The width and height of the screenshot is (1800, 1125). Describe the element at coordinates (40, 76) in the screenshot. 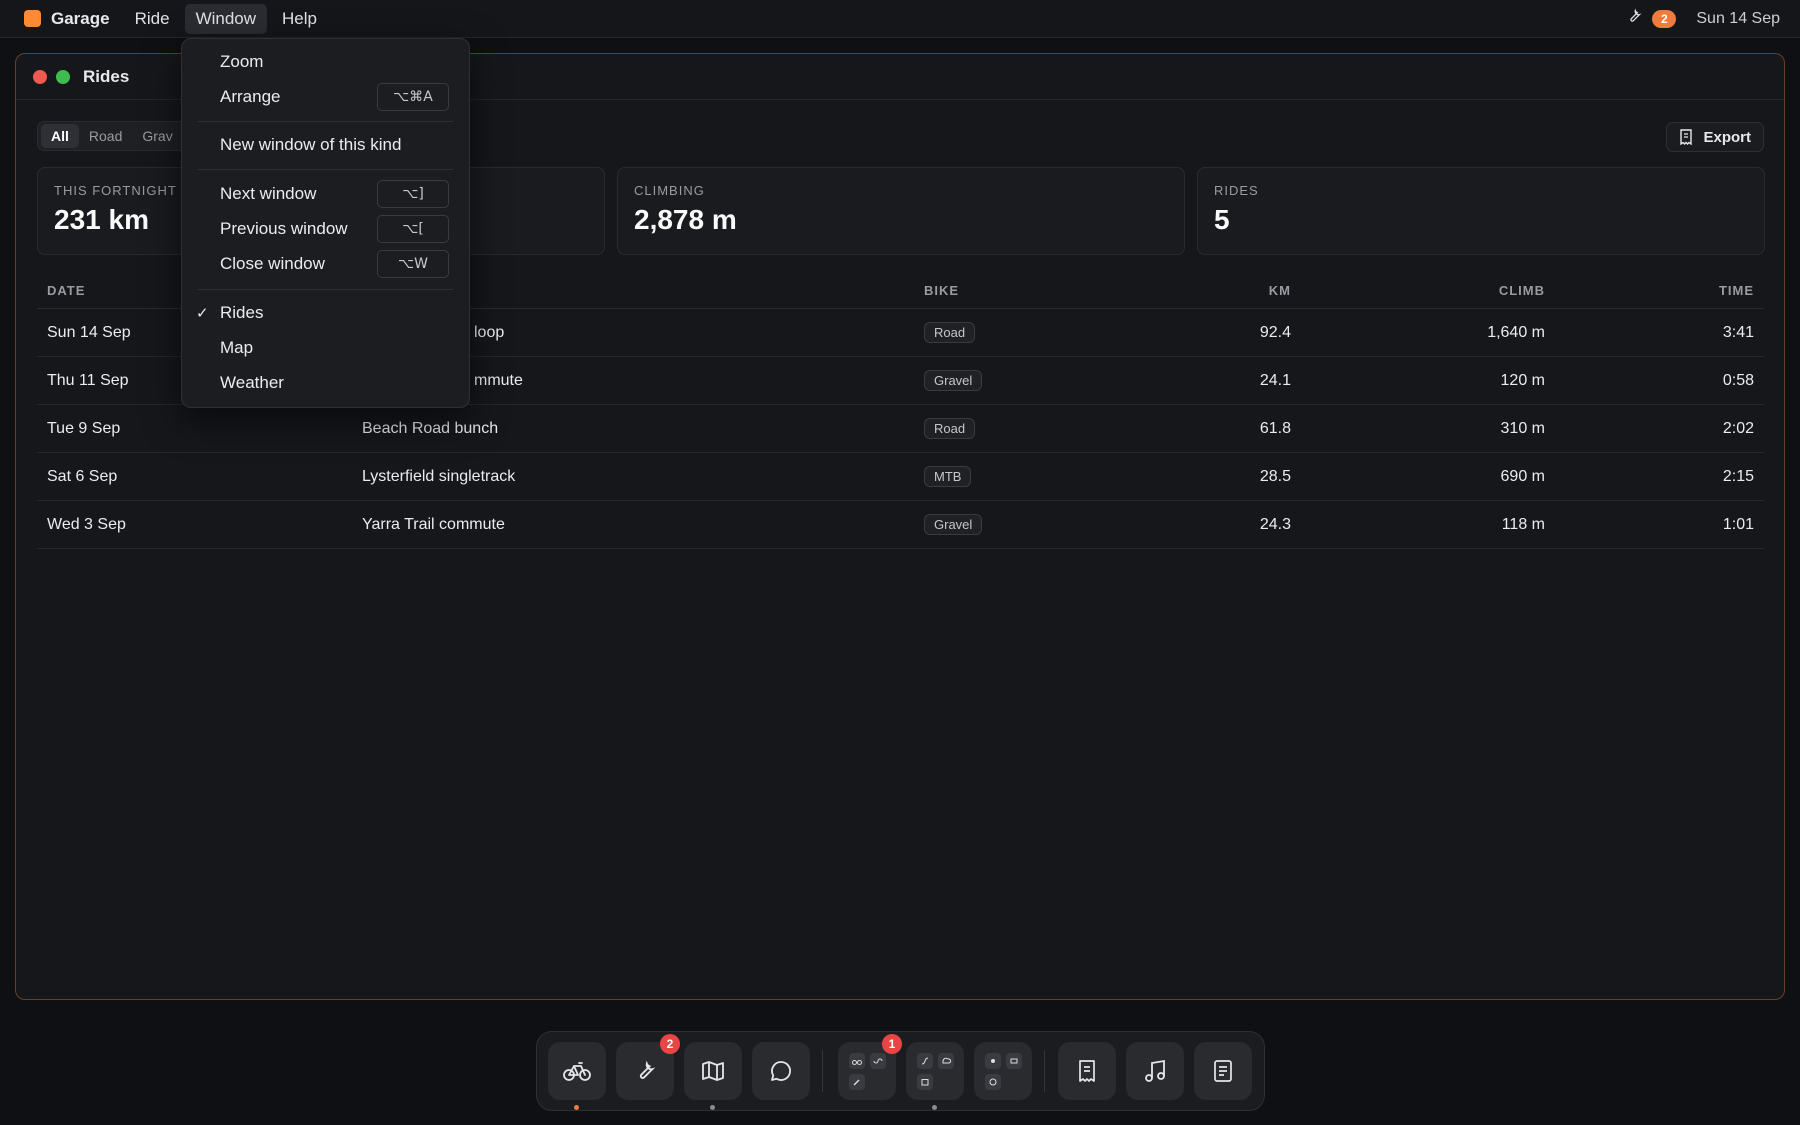

I see `close-window-button` at that location.